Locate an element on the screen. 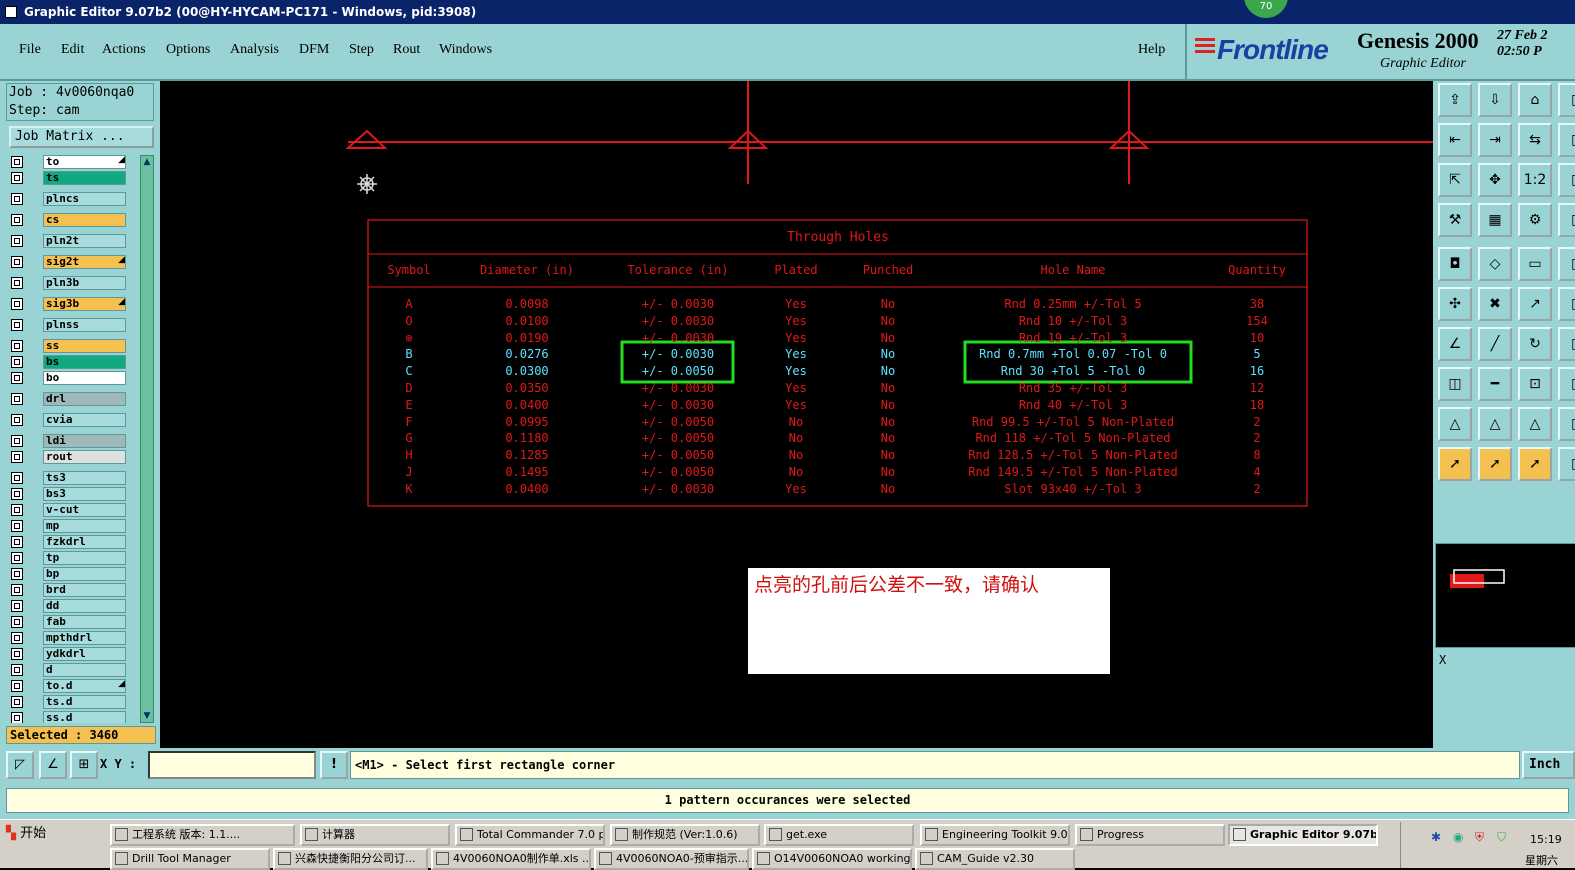 The image size is (1575, 870). ruler-icon: ▭ is located at coordinates (1535, 264).